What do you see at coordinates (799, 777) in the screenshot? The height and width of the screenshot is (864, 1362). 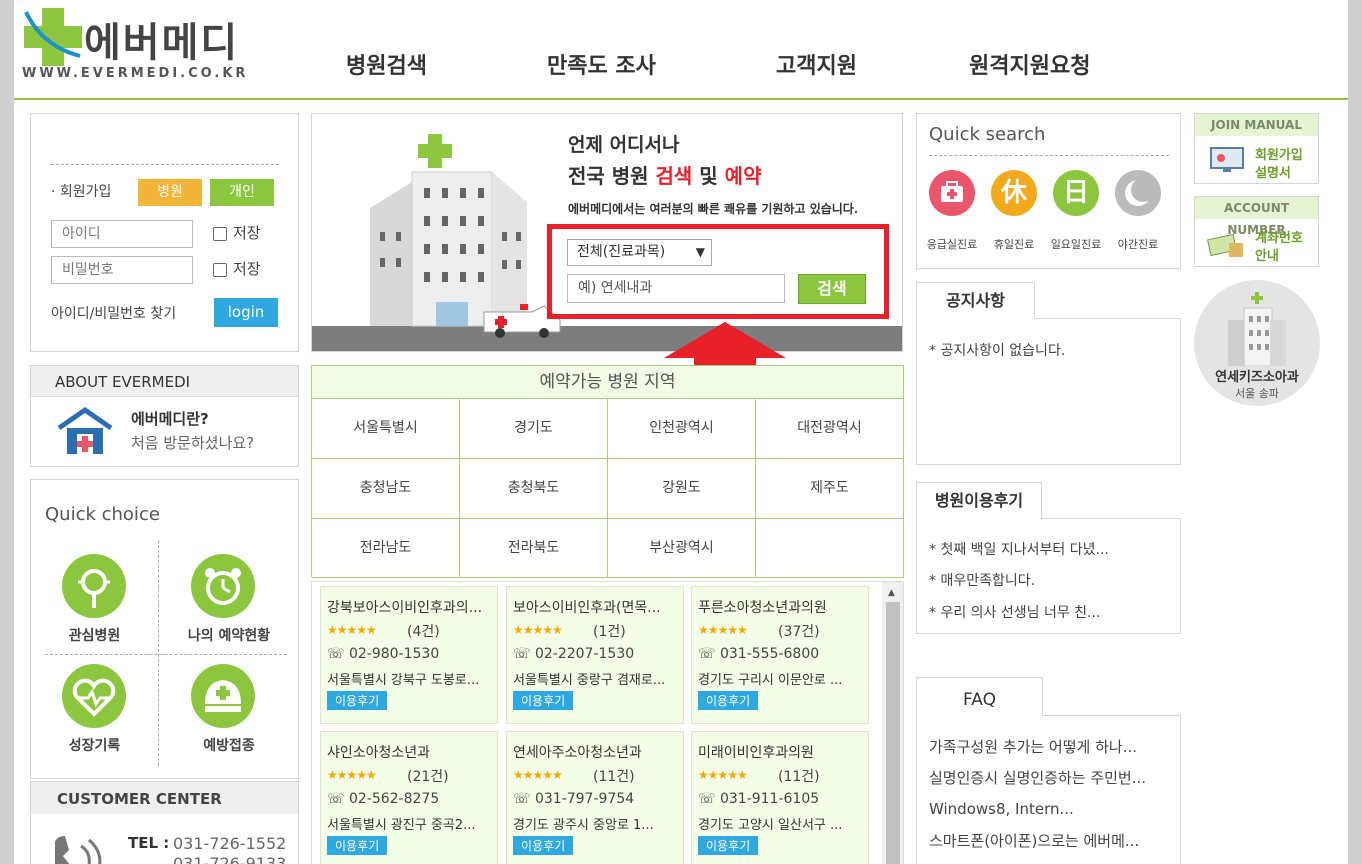 I see `review-count: (11건)` at bounding box center [799, 777].